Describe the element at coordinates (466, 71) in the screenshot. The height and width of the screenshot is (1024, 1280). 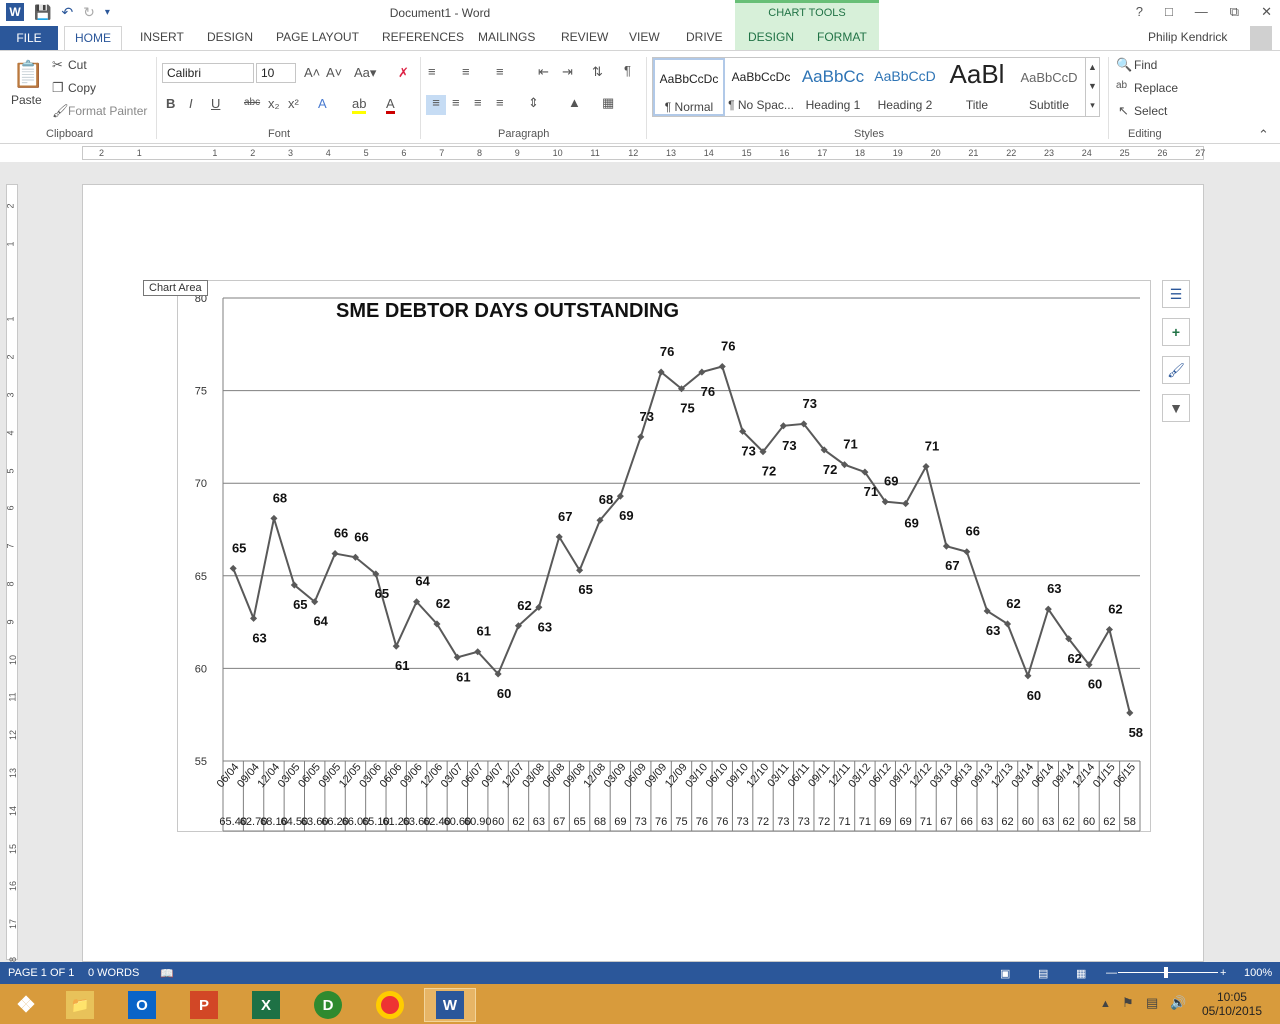
I see `numbering-icon: ≡` at that location.